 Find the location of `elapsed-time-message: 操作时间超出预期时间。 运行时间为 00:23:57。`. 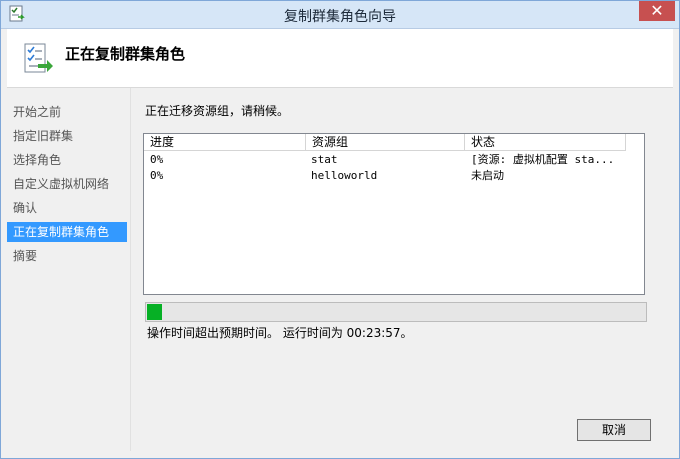

elapsed-time-message: 操作时间超出预期时间。 运行时间为 00:23:57。 is located at coordinates (280, 333).